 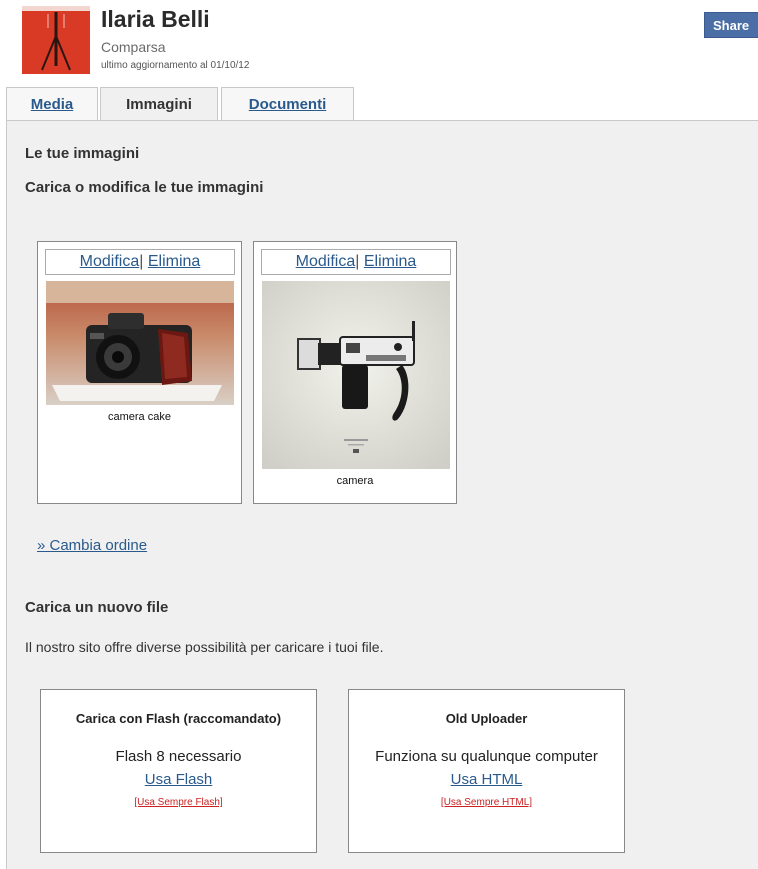 I want to click on tab-immagini: Immagini, so click(x=159, y=104).